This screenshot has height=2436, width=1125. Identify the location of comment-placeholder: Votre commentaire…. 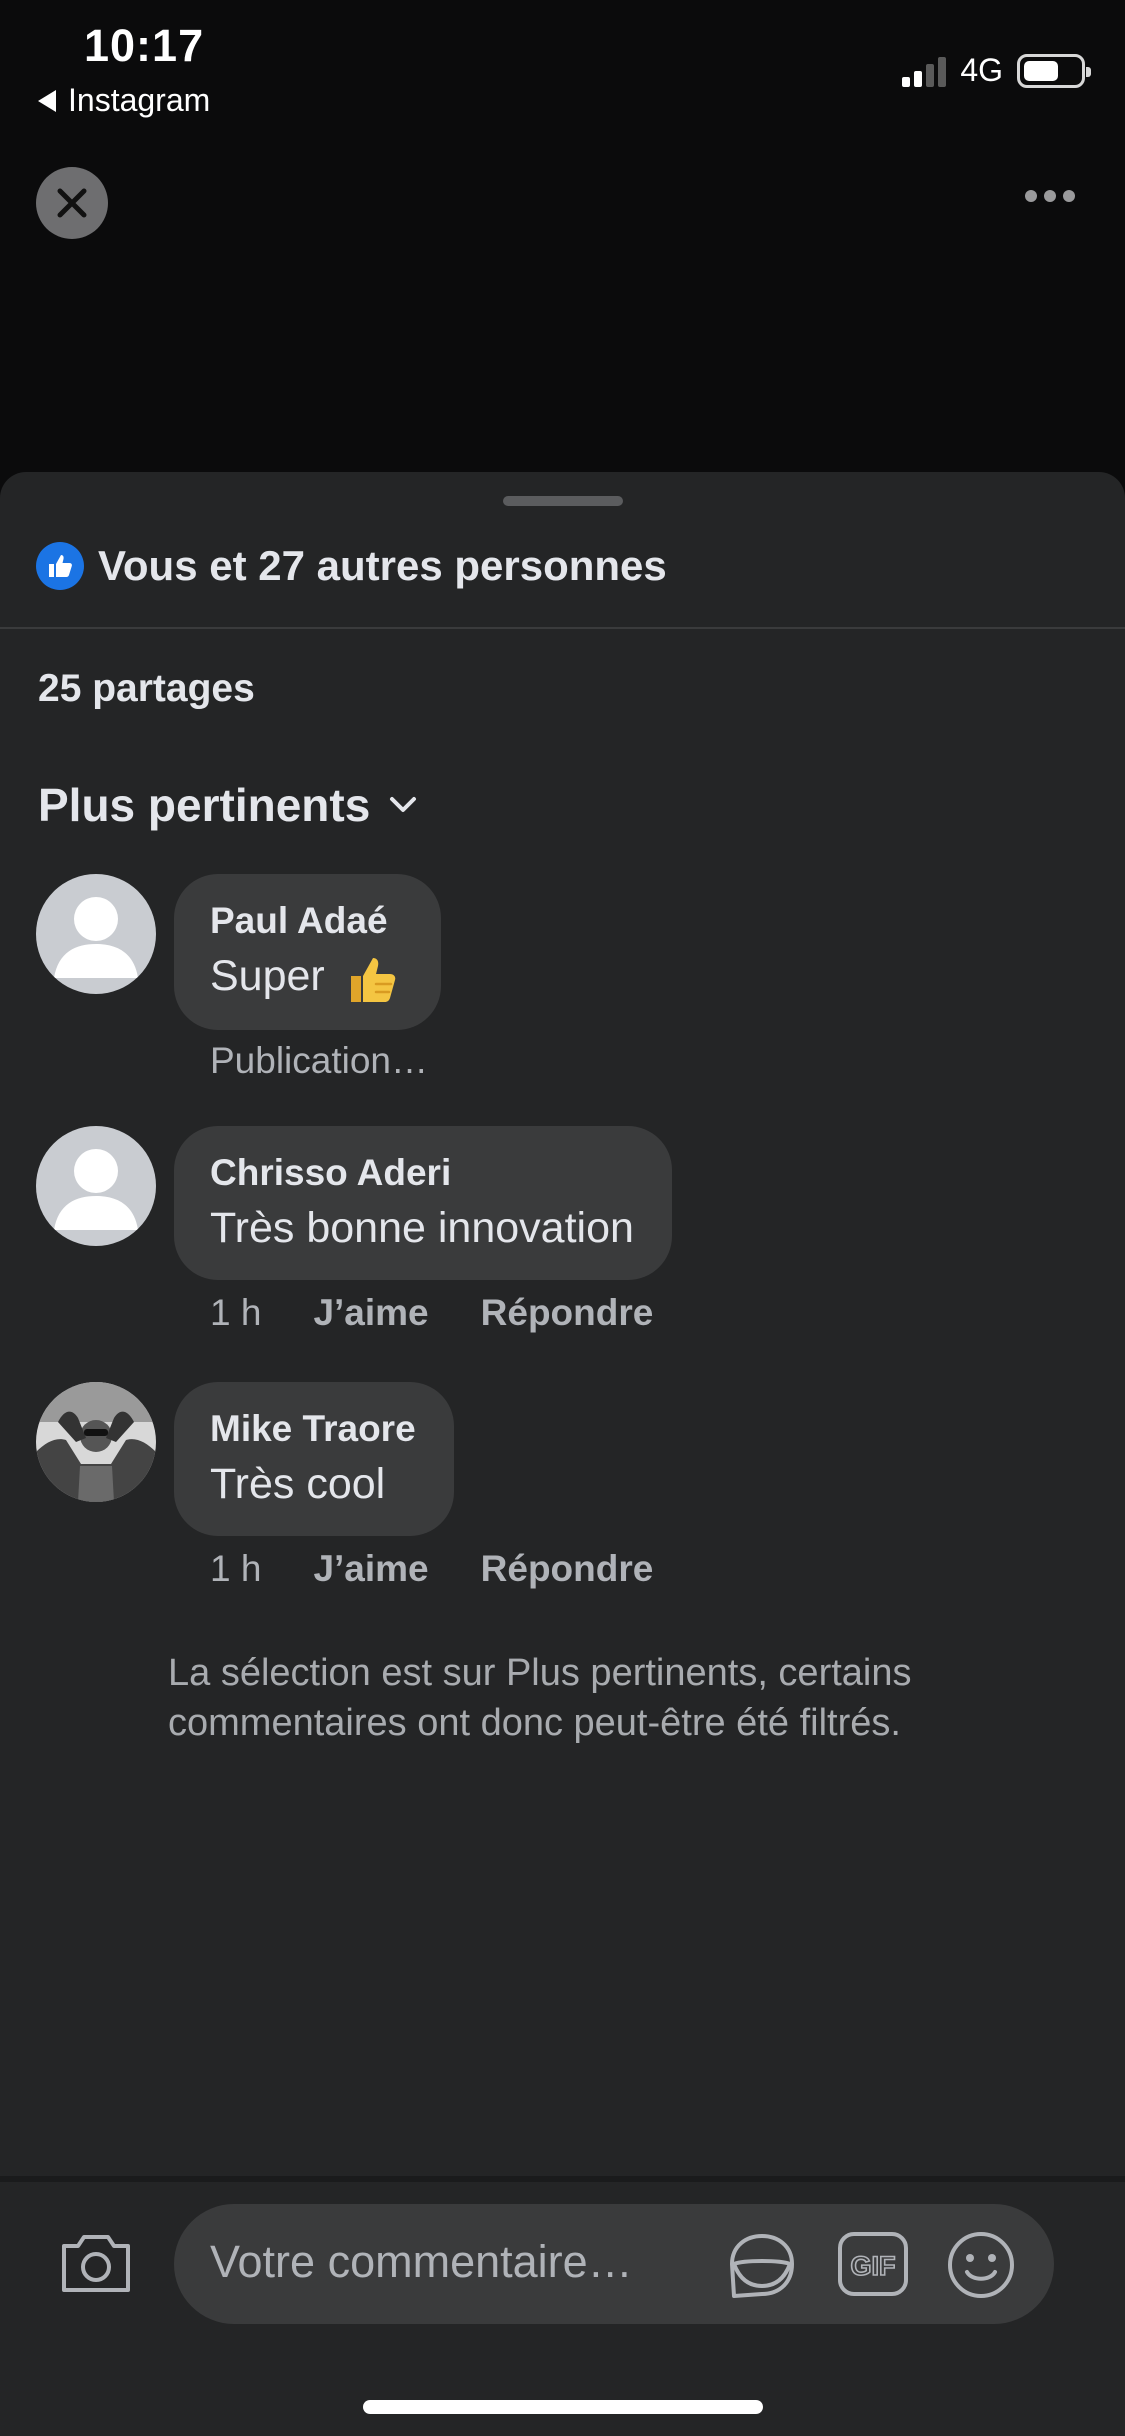
(421, 2261).